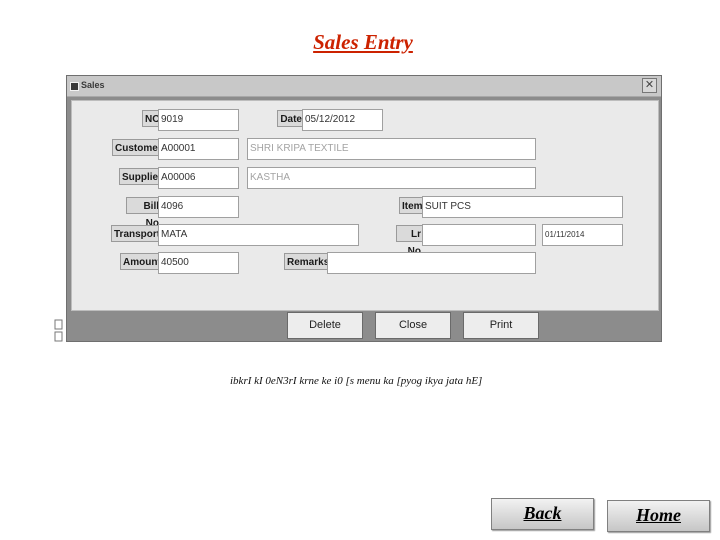  What do you see at coordinates (198, 120) in the screenshot?
I see `no-field: 9019` at bounding box center [198, 120].